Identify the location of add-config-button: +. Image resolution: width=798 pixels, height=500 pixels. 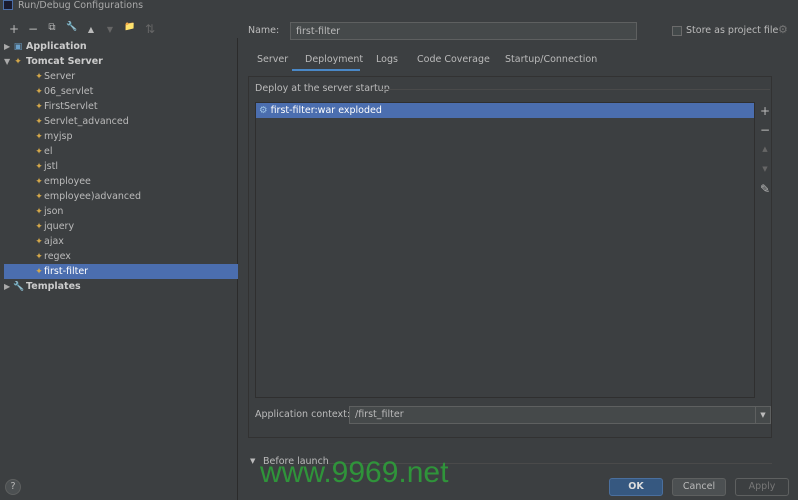
(14, 29).